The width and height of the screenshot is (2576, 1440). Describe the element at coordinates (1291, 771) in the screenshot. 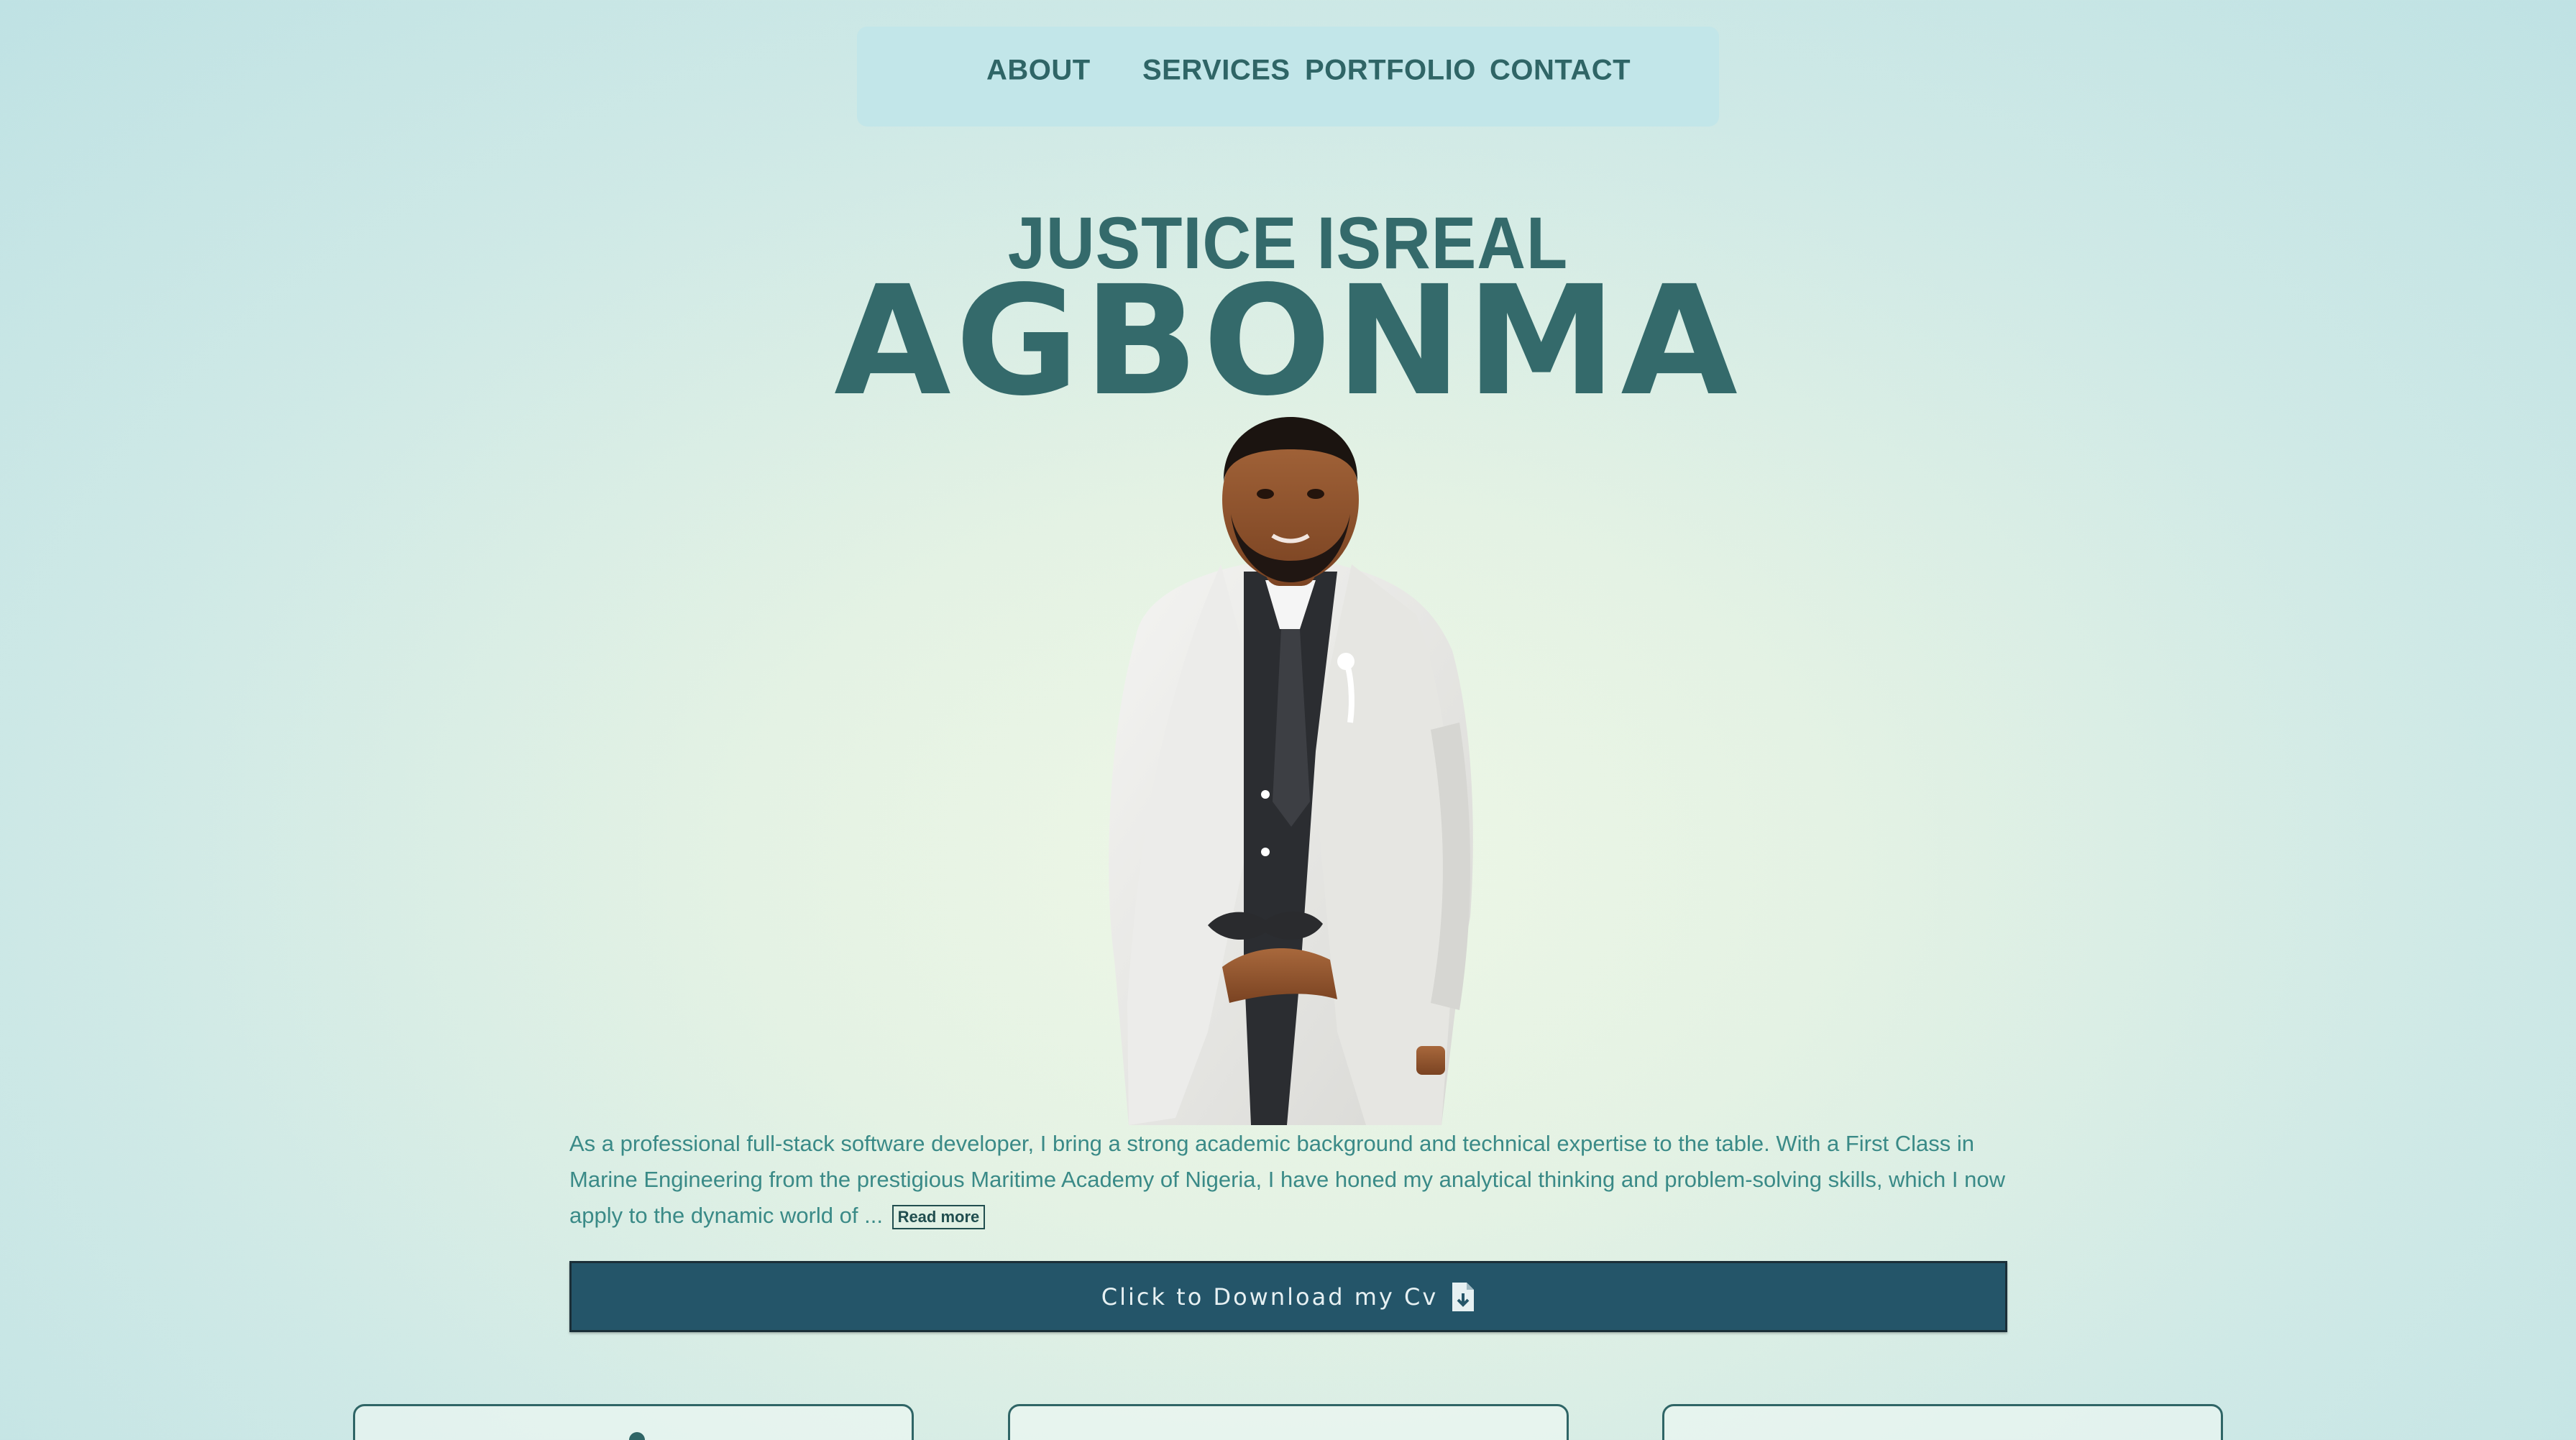

I see `portrait-image` at that location.